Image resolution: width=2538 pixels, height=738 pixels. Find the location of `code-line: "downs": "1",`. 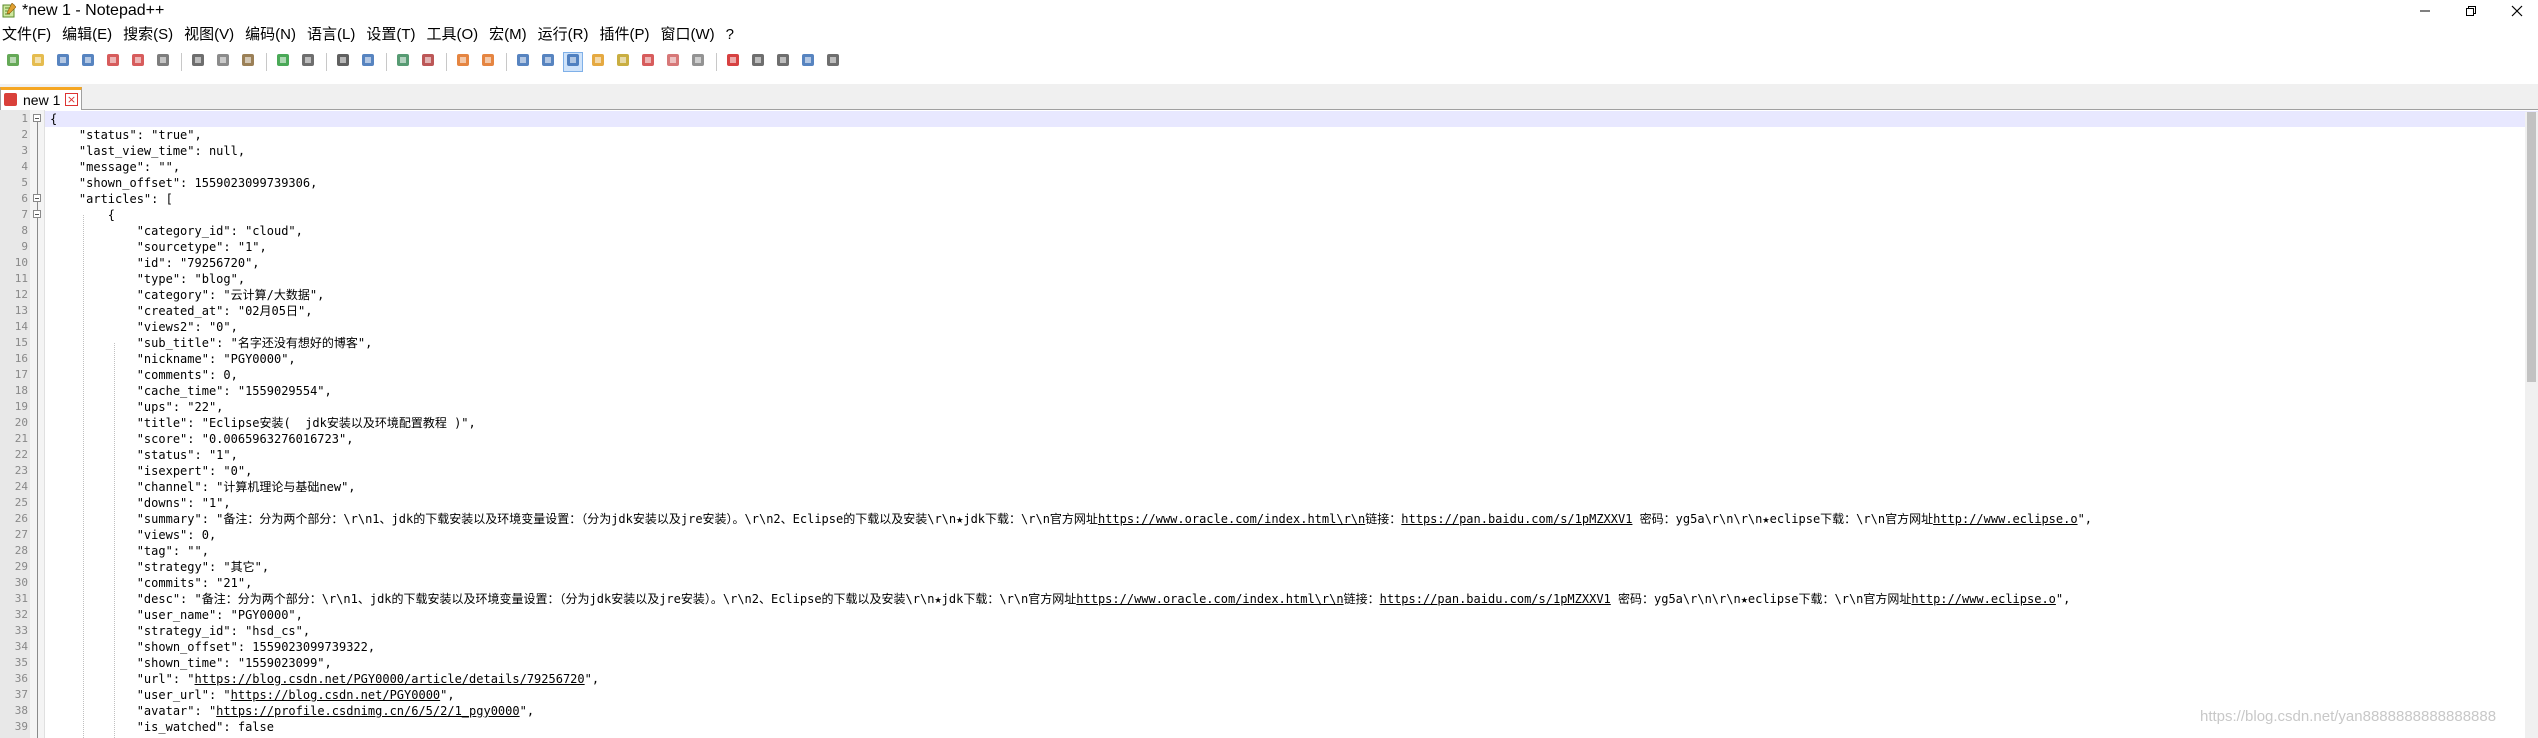

code-line: "downs": "1", is located at coordinates (140, 503).